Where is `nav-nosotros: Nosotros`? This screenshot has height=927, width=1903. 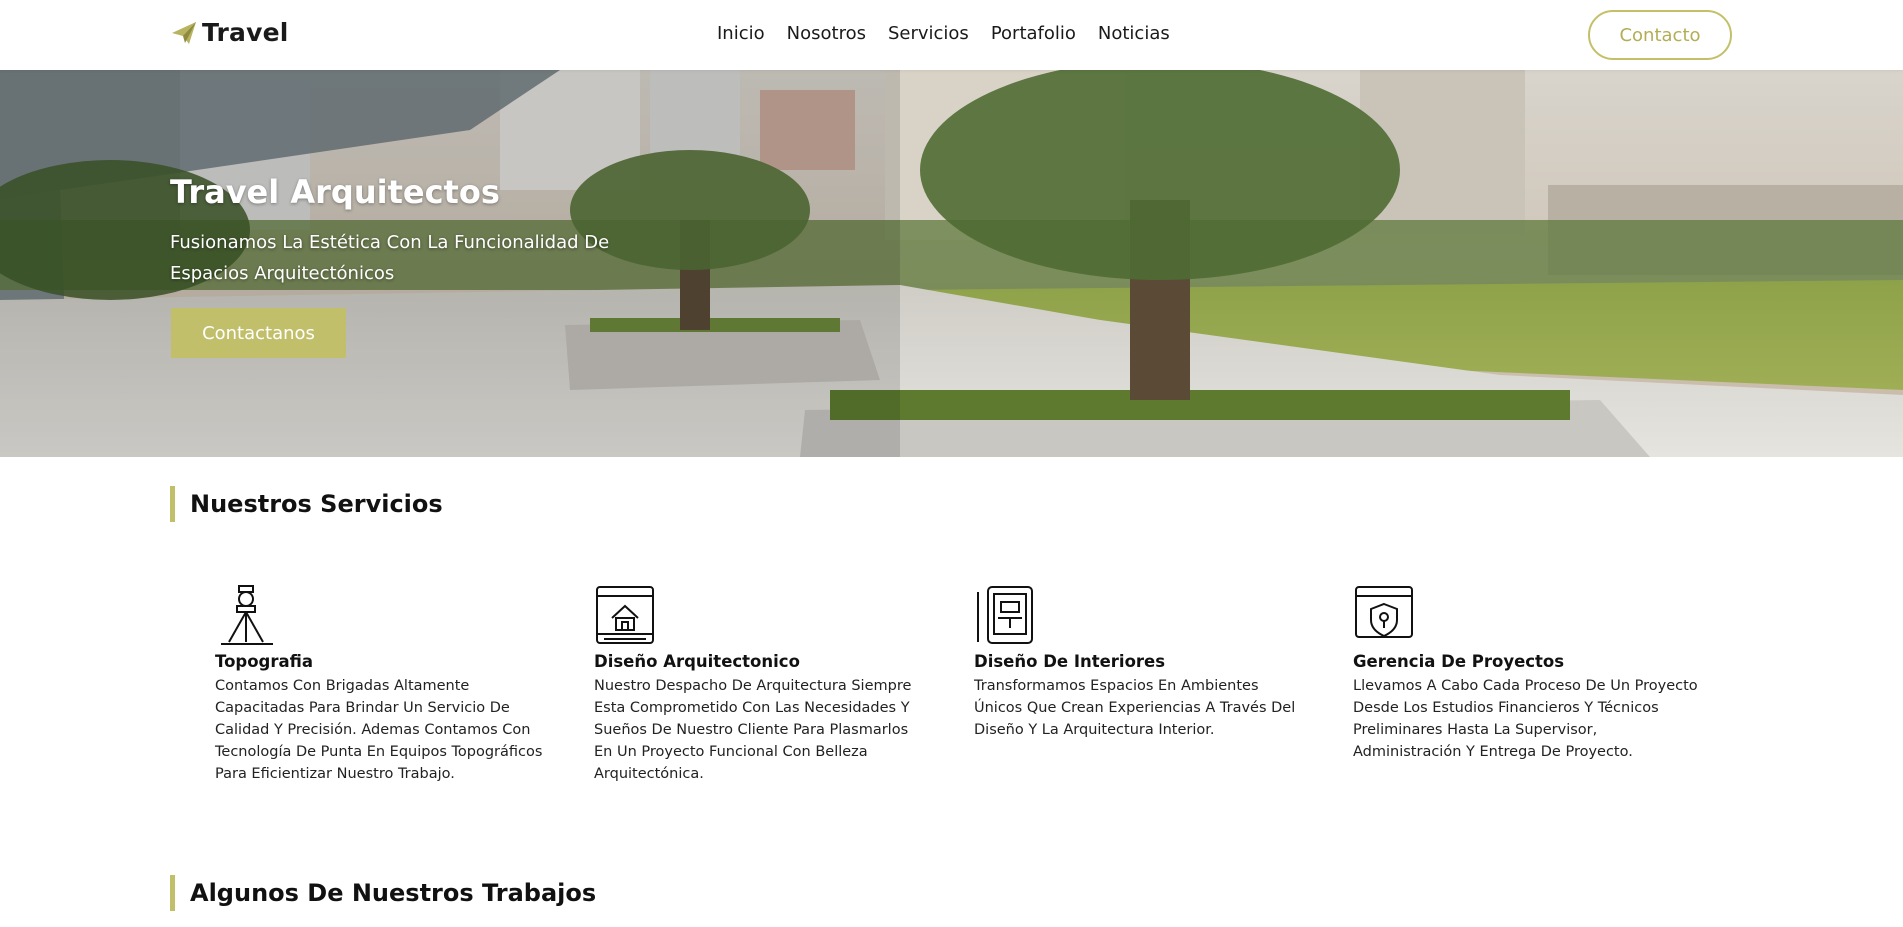 nav-nosotros: Nosotros is located at coordinates (826, 33).